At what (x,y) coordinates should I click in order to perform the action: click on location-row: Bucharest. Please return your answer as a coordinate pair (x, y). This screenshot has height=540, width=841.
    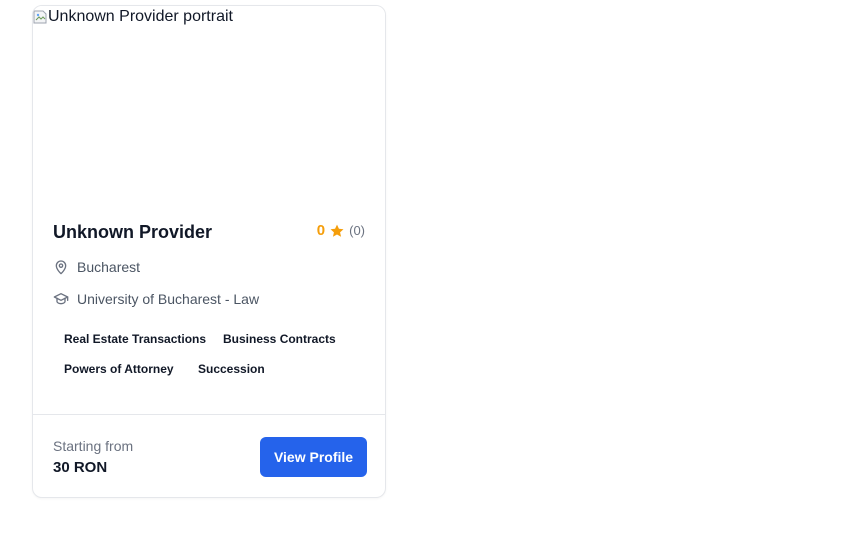
    Looking at the image, I should click on (96, 267).